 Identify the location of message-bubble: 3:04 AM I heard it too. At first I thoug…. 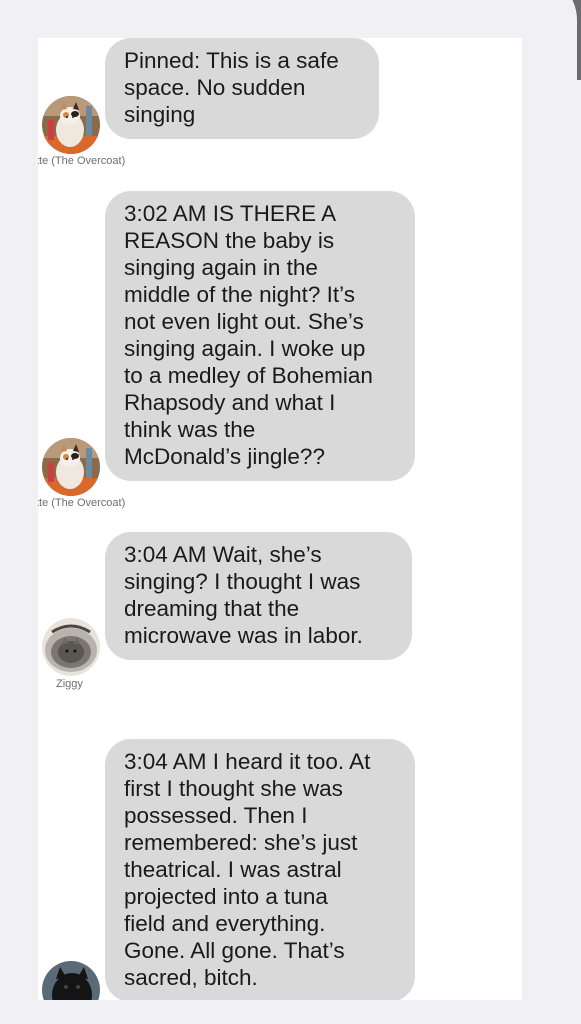
(260, 869).